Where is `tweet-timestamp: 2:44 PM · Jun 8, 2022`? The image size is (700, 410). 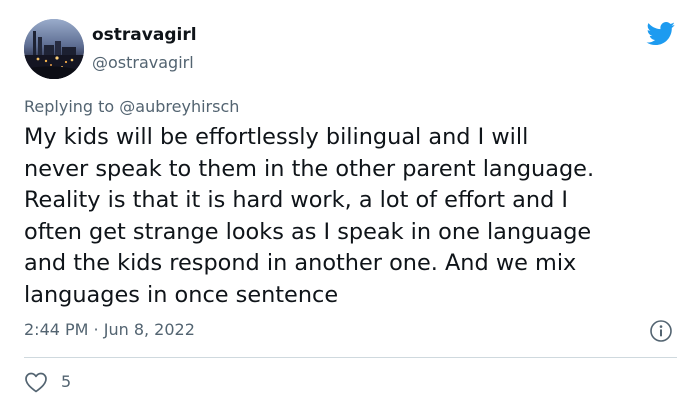 tweet-timestamp: 2:44 PM · Jun 8, 2022 is located at coordinates (109, 330).